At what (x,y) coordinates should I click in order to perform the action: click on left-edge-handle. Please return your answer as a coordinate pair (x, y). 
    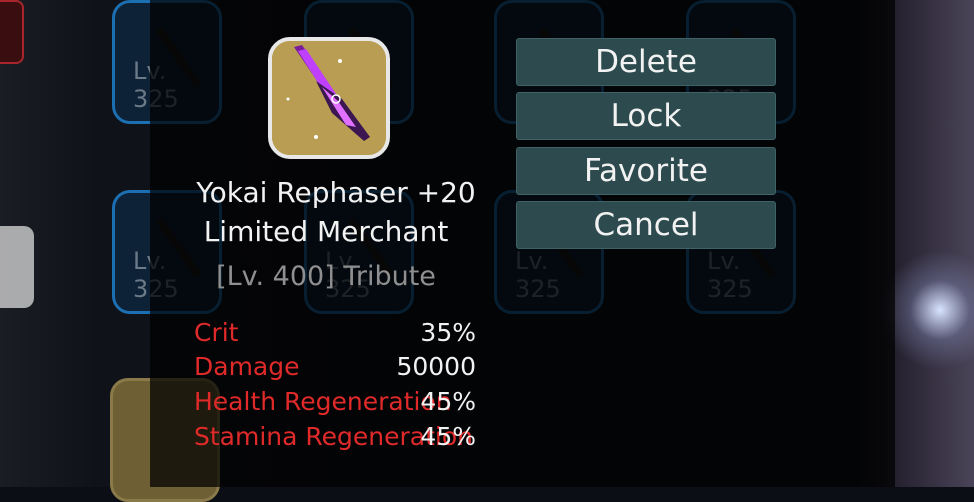
    Looking at the image, I should click on (17, 267).